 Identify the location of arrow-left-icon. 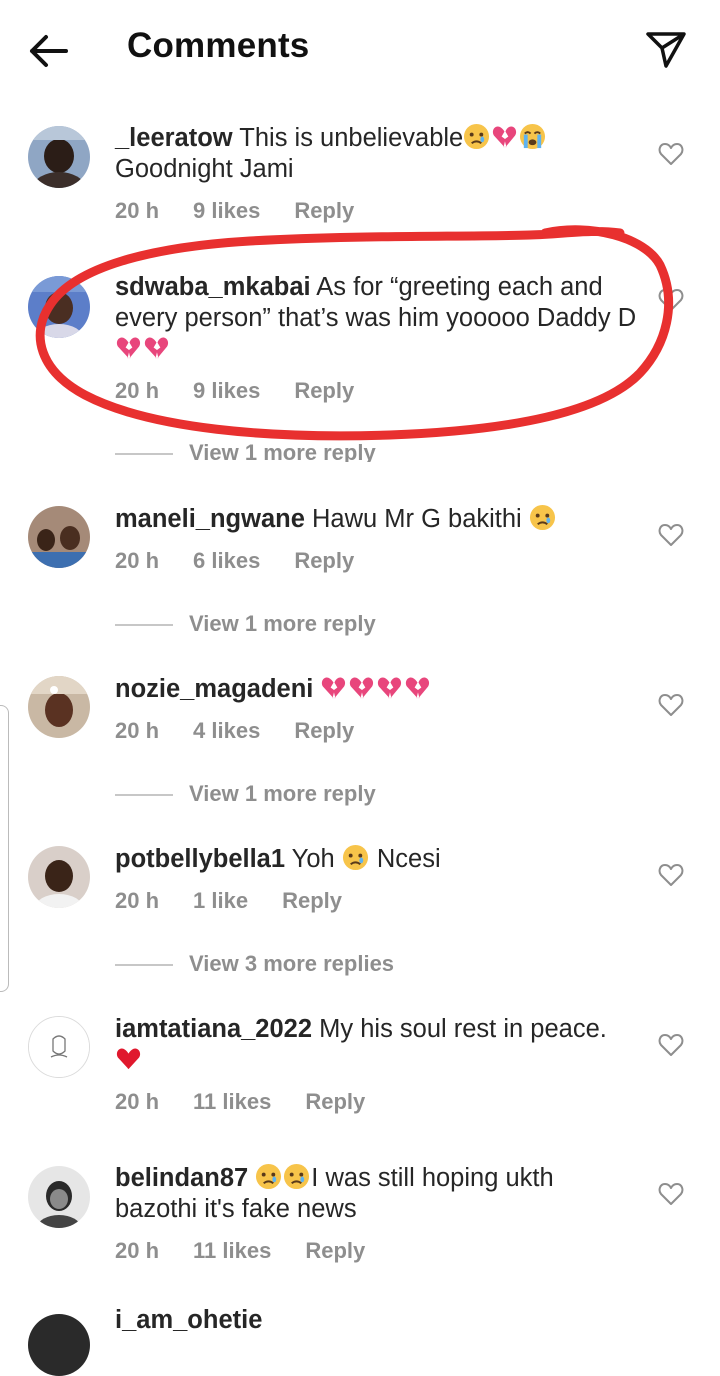
(49, 51).